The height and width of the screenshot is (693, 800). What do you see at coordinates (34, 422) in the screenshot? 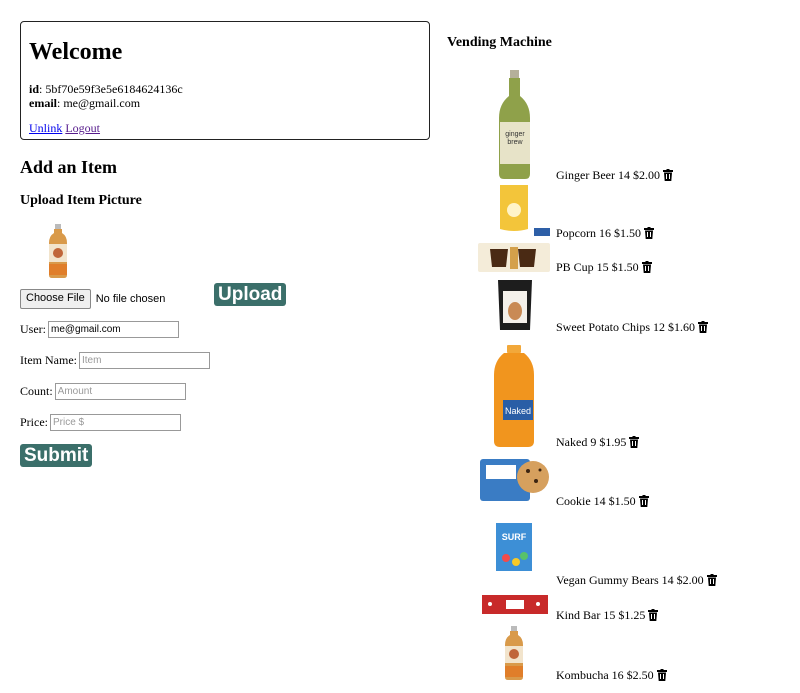
I see `price-label: Price:` at bounding box center [34, 422].